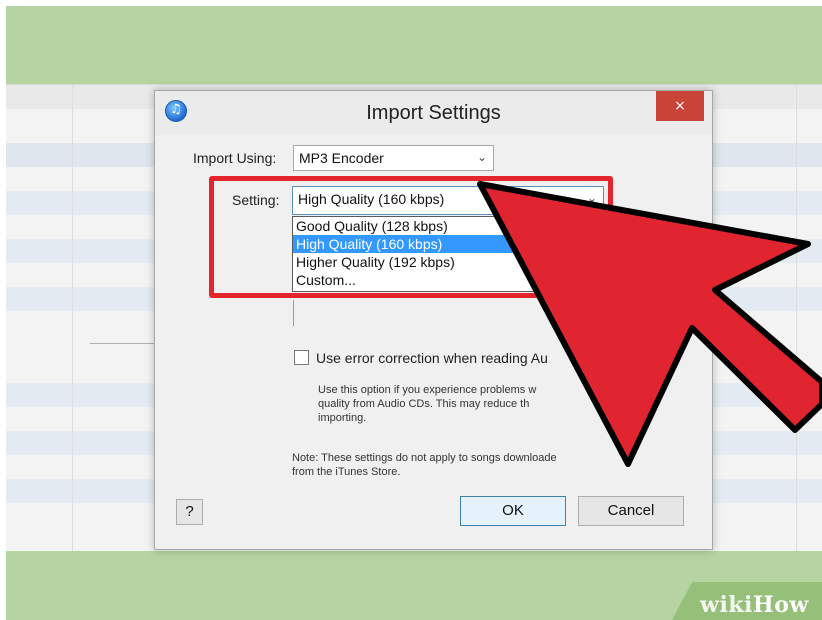 The height and width of the screenshot is (620, 822). I want to click on wikihow-how: How, so click(780, 605).